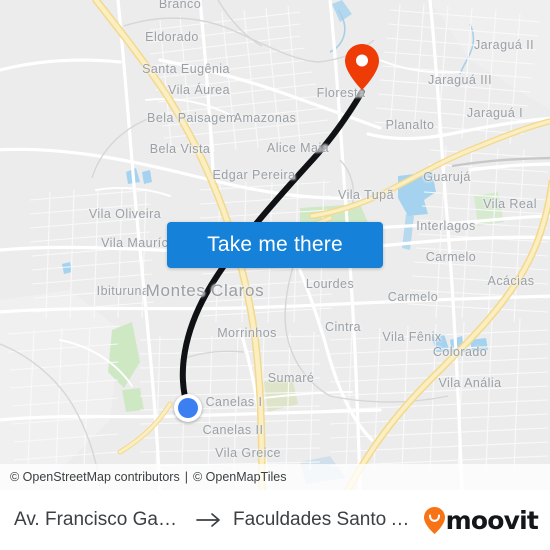 This screenshot has width=550, height=550. What do you see at coordinates (95, 477) in the screenshot?
I see `attribution-osm: © OpenStreetMap contributors` at bounding box center [95, 477].